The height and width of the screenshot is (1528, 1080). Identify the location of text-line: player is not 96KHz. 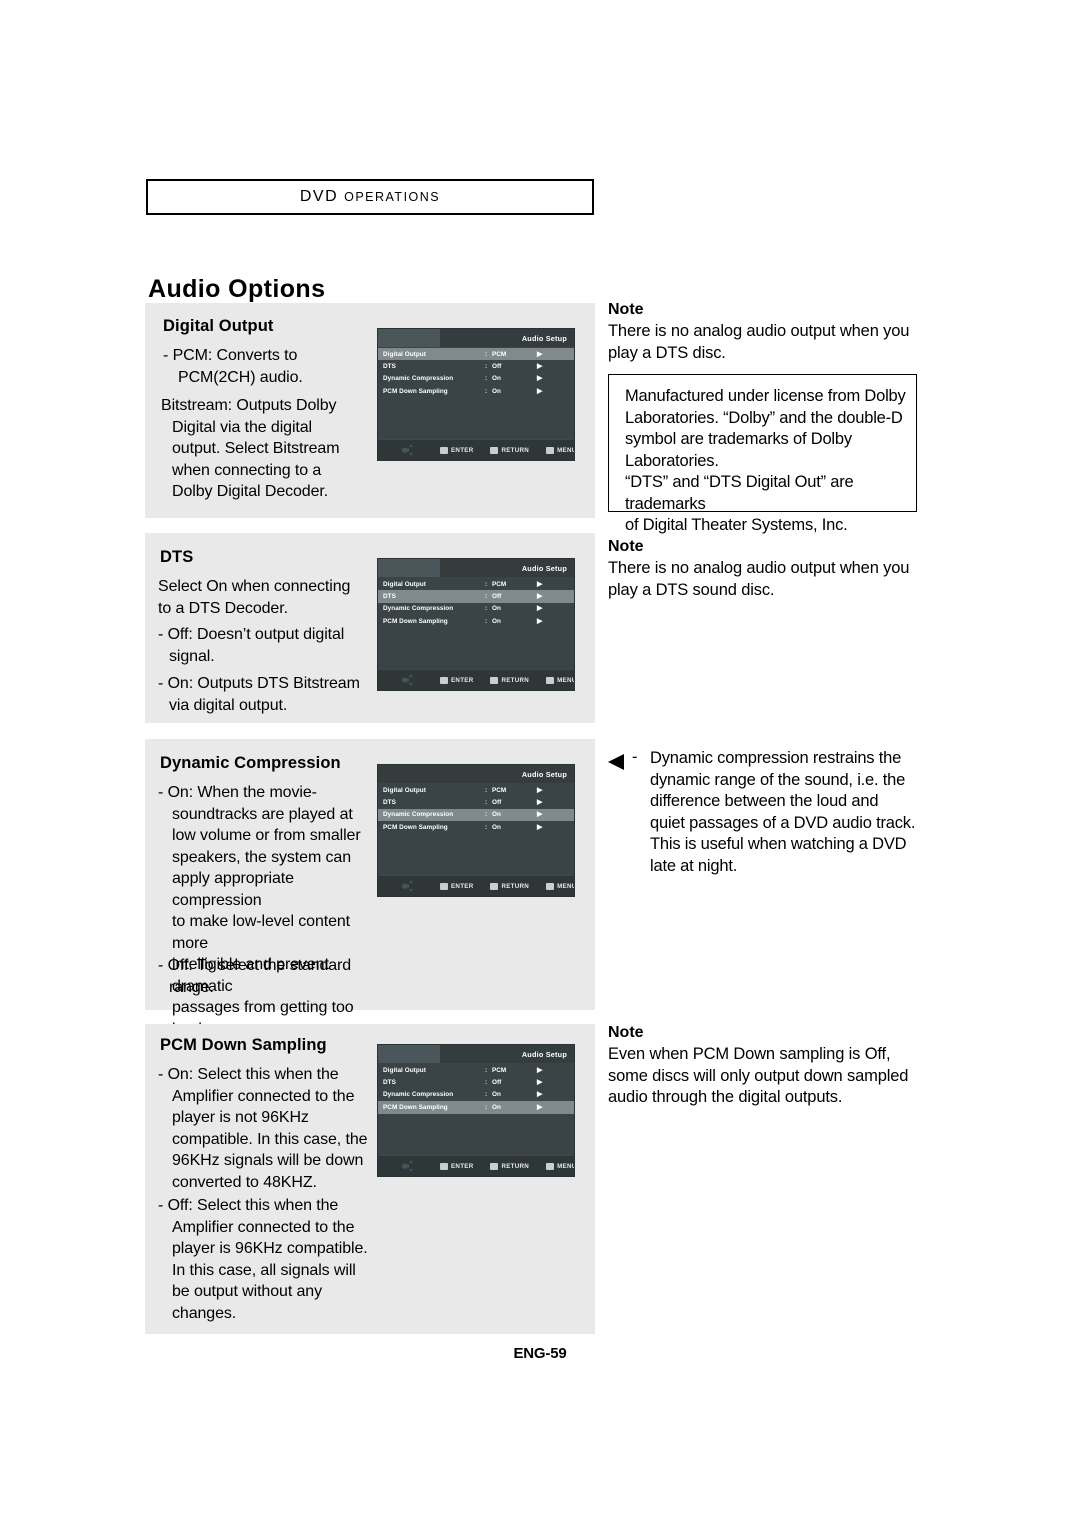
(240, 1117).